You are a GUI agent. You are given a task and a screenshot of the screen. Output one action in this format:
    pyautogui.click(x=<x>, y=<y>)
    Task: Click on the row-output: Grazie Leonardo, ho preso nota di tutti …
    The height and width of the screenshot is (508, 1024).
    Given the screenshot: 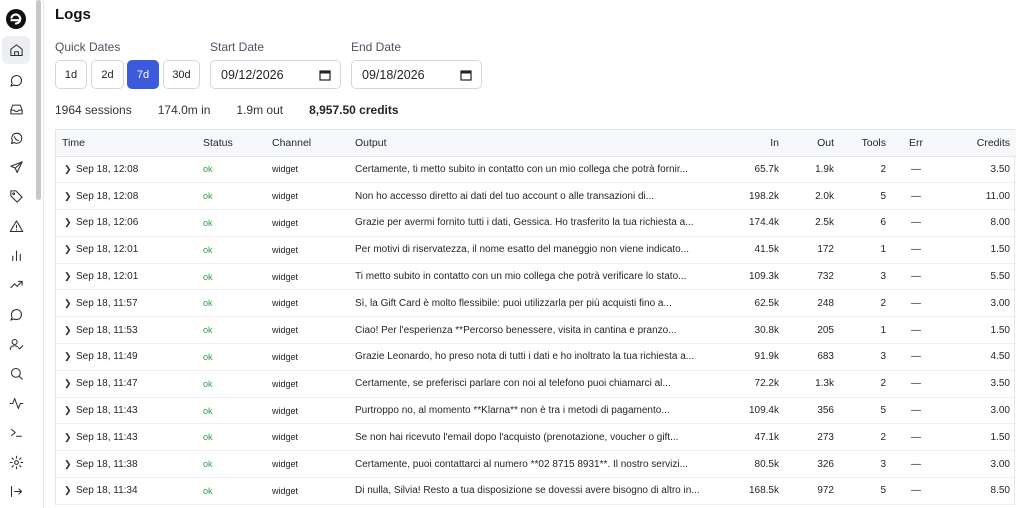 What is the action you would take?
    pyautogui.click(x=540, y=357)
    